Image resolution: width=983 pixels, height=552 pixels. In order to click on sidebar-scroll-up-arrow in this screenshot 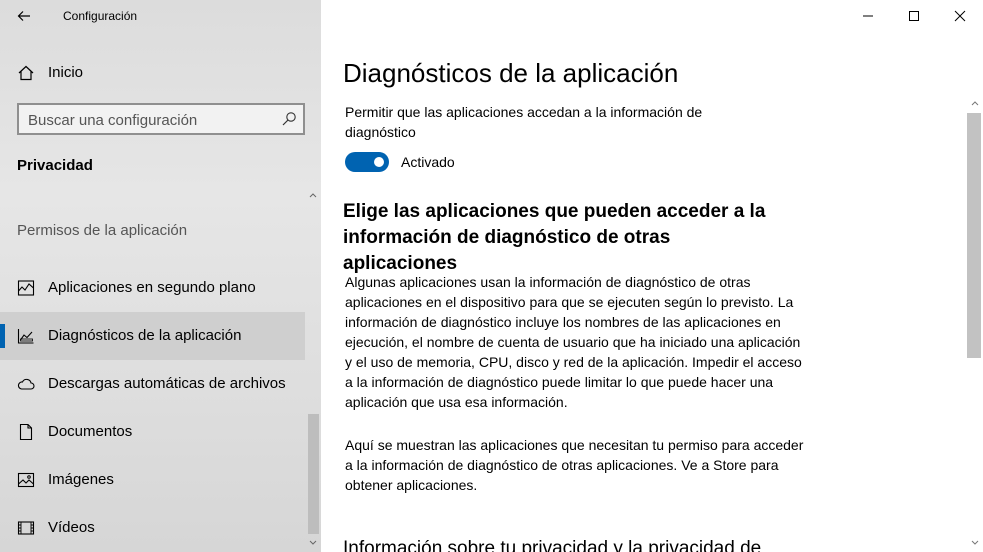, I will do `click(313, 195)`.